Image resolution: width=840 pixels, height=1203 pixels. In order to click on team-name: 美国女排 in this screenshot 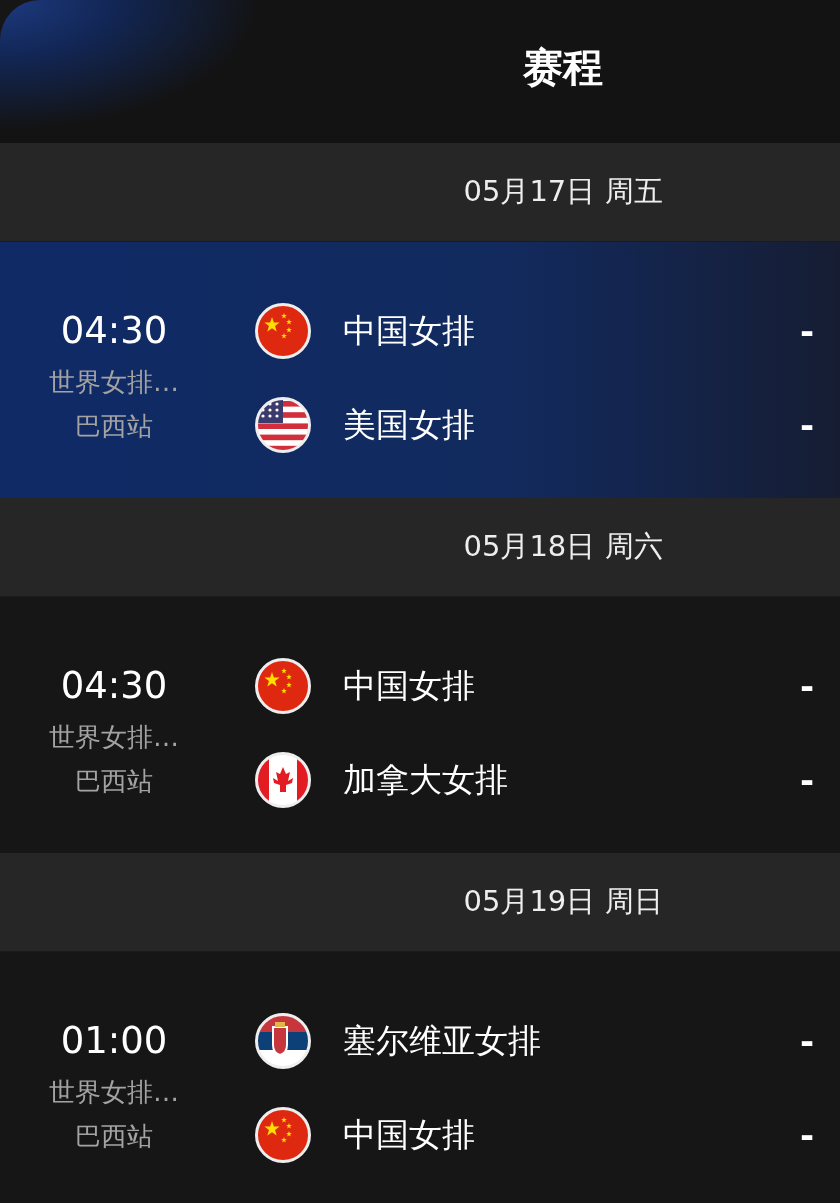, I will do `click(409, 424)`.